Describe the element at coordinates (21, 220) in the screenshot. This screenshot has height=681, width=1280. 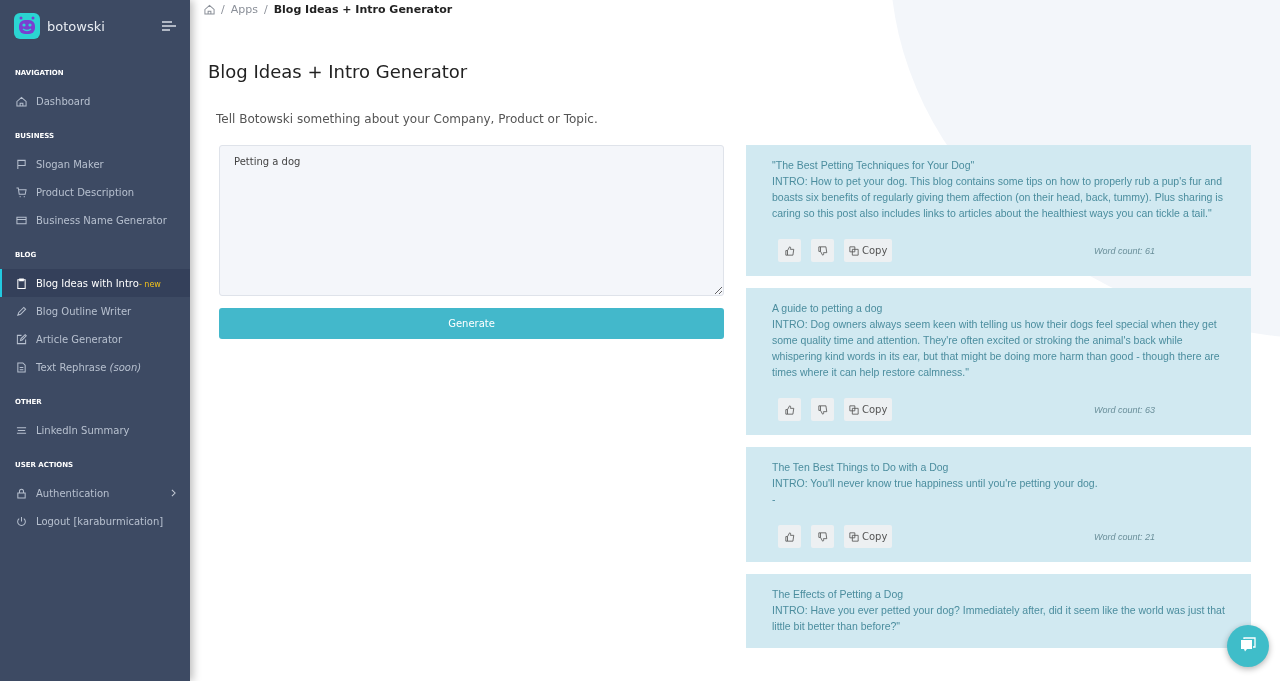
I see `card-icon` at that location.